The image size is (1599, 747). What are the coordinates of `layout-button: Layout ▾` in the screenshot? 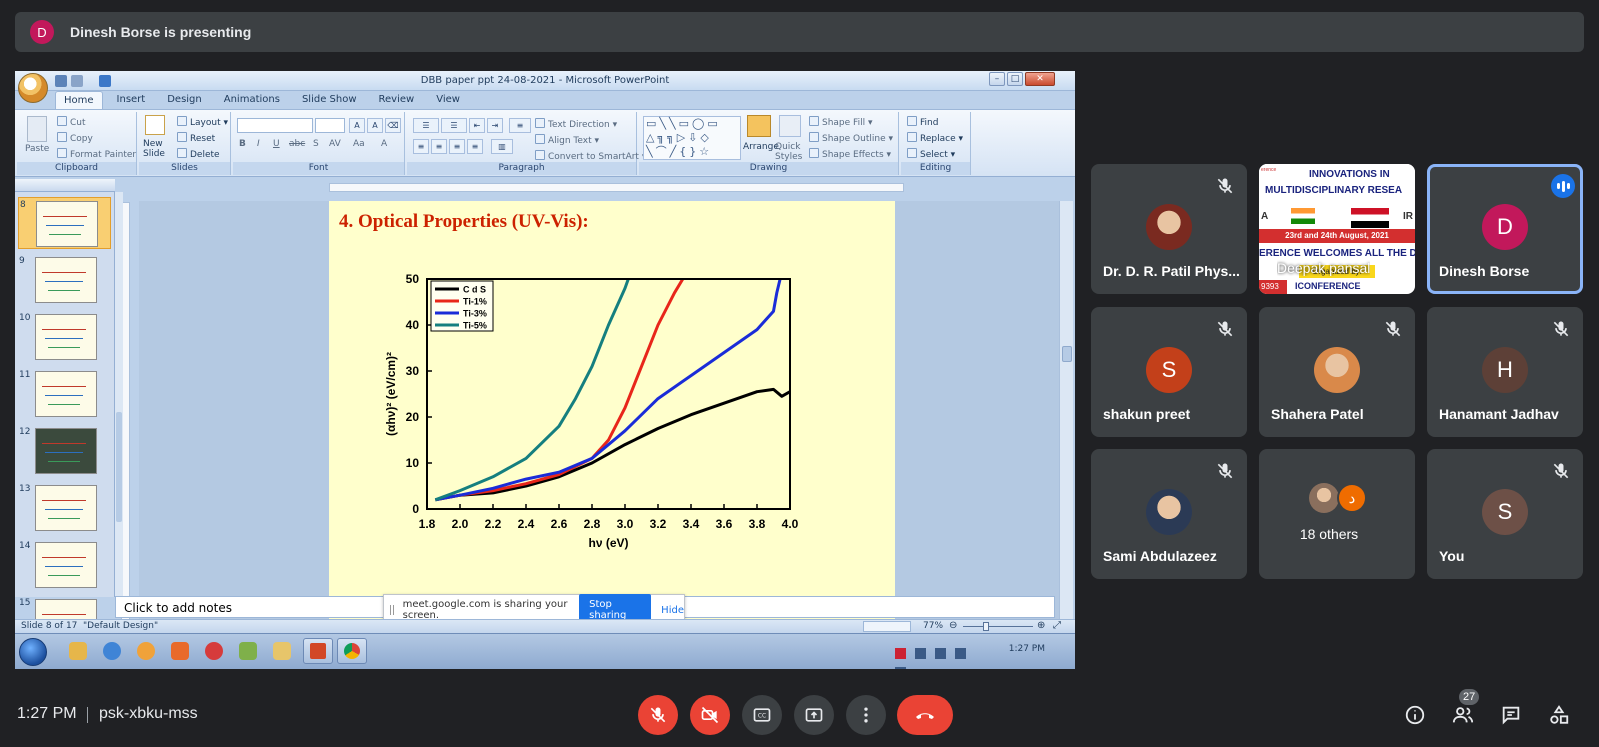 It's located at (202, 122).